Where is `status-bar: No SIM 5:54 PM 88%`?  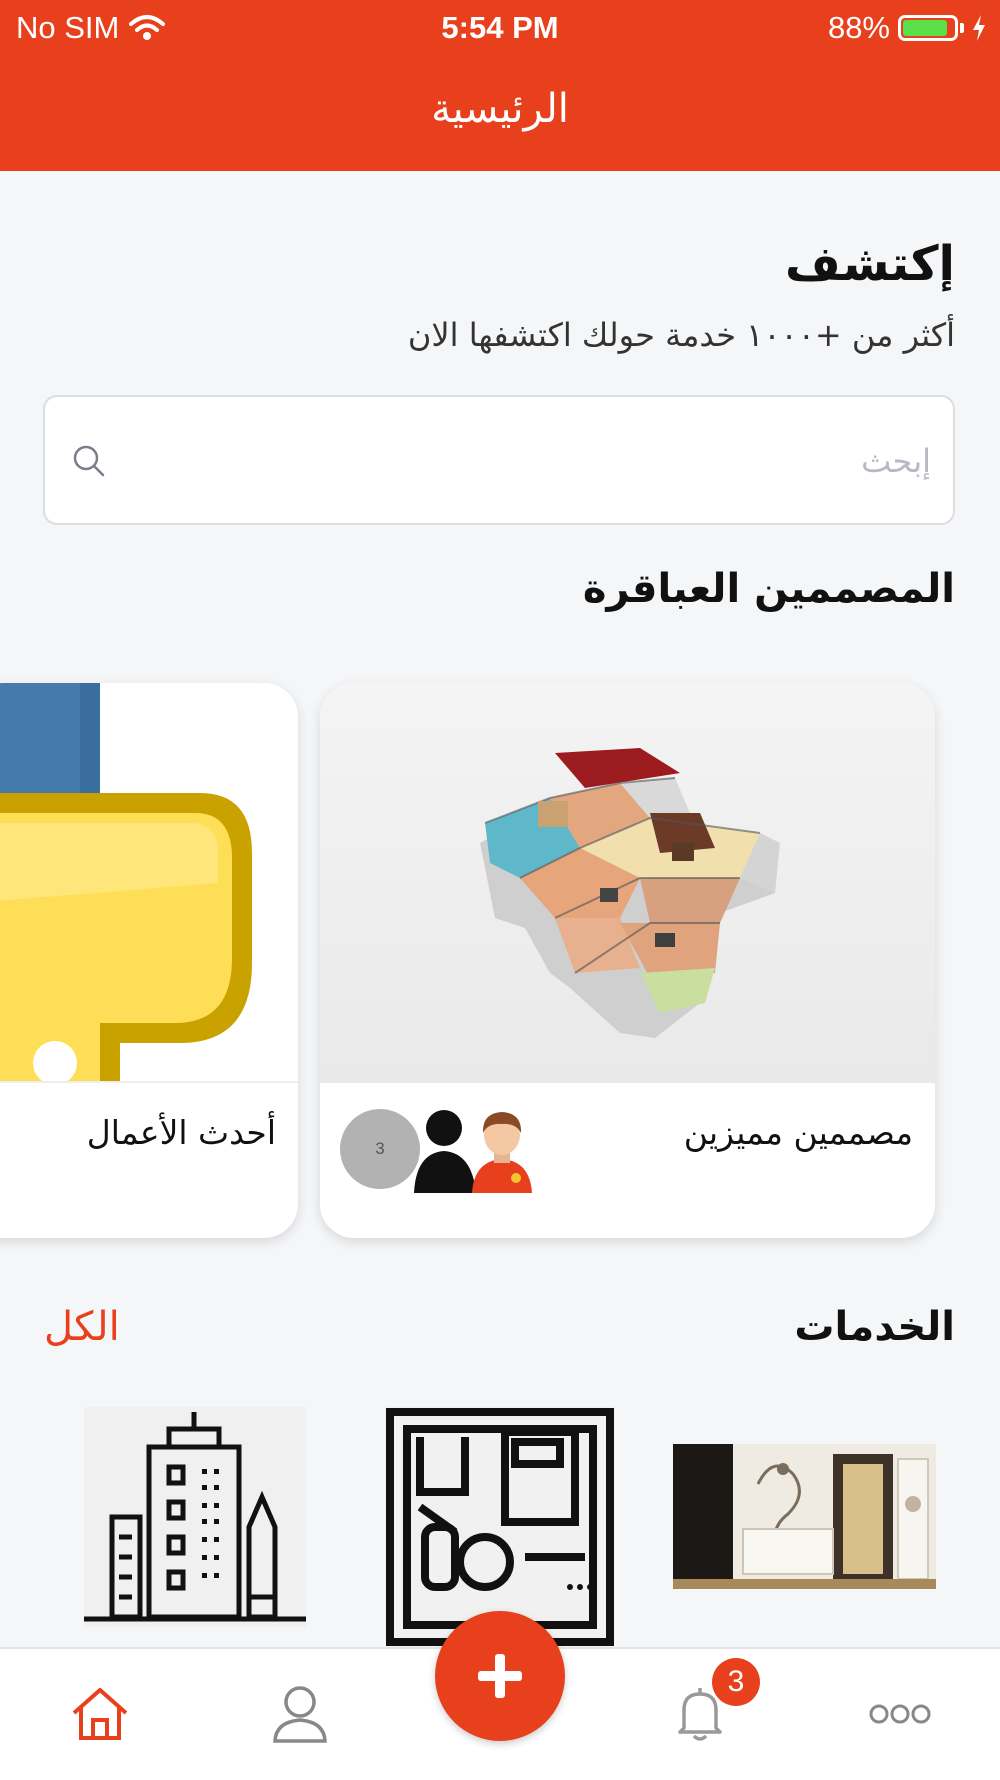 status-bar: No SIM 5:54 PM 88% is located at coordinates (500, 29).